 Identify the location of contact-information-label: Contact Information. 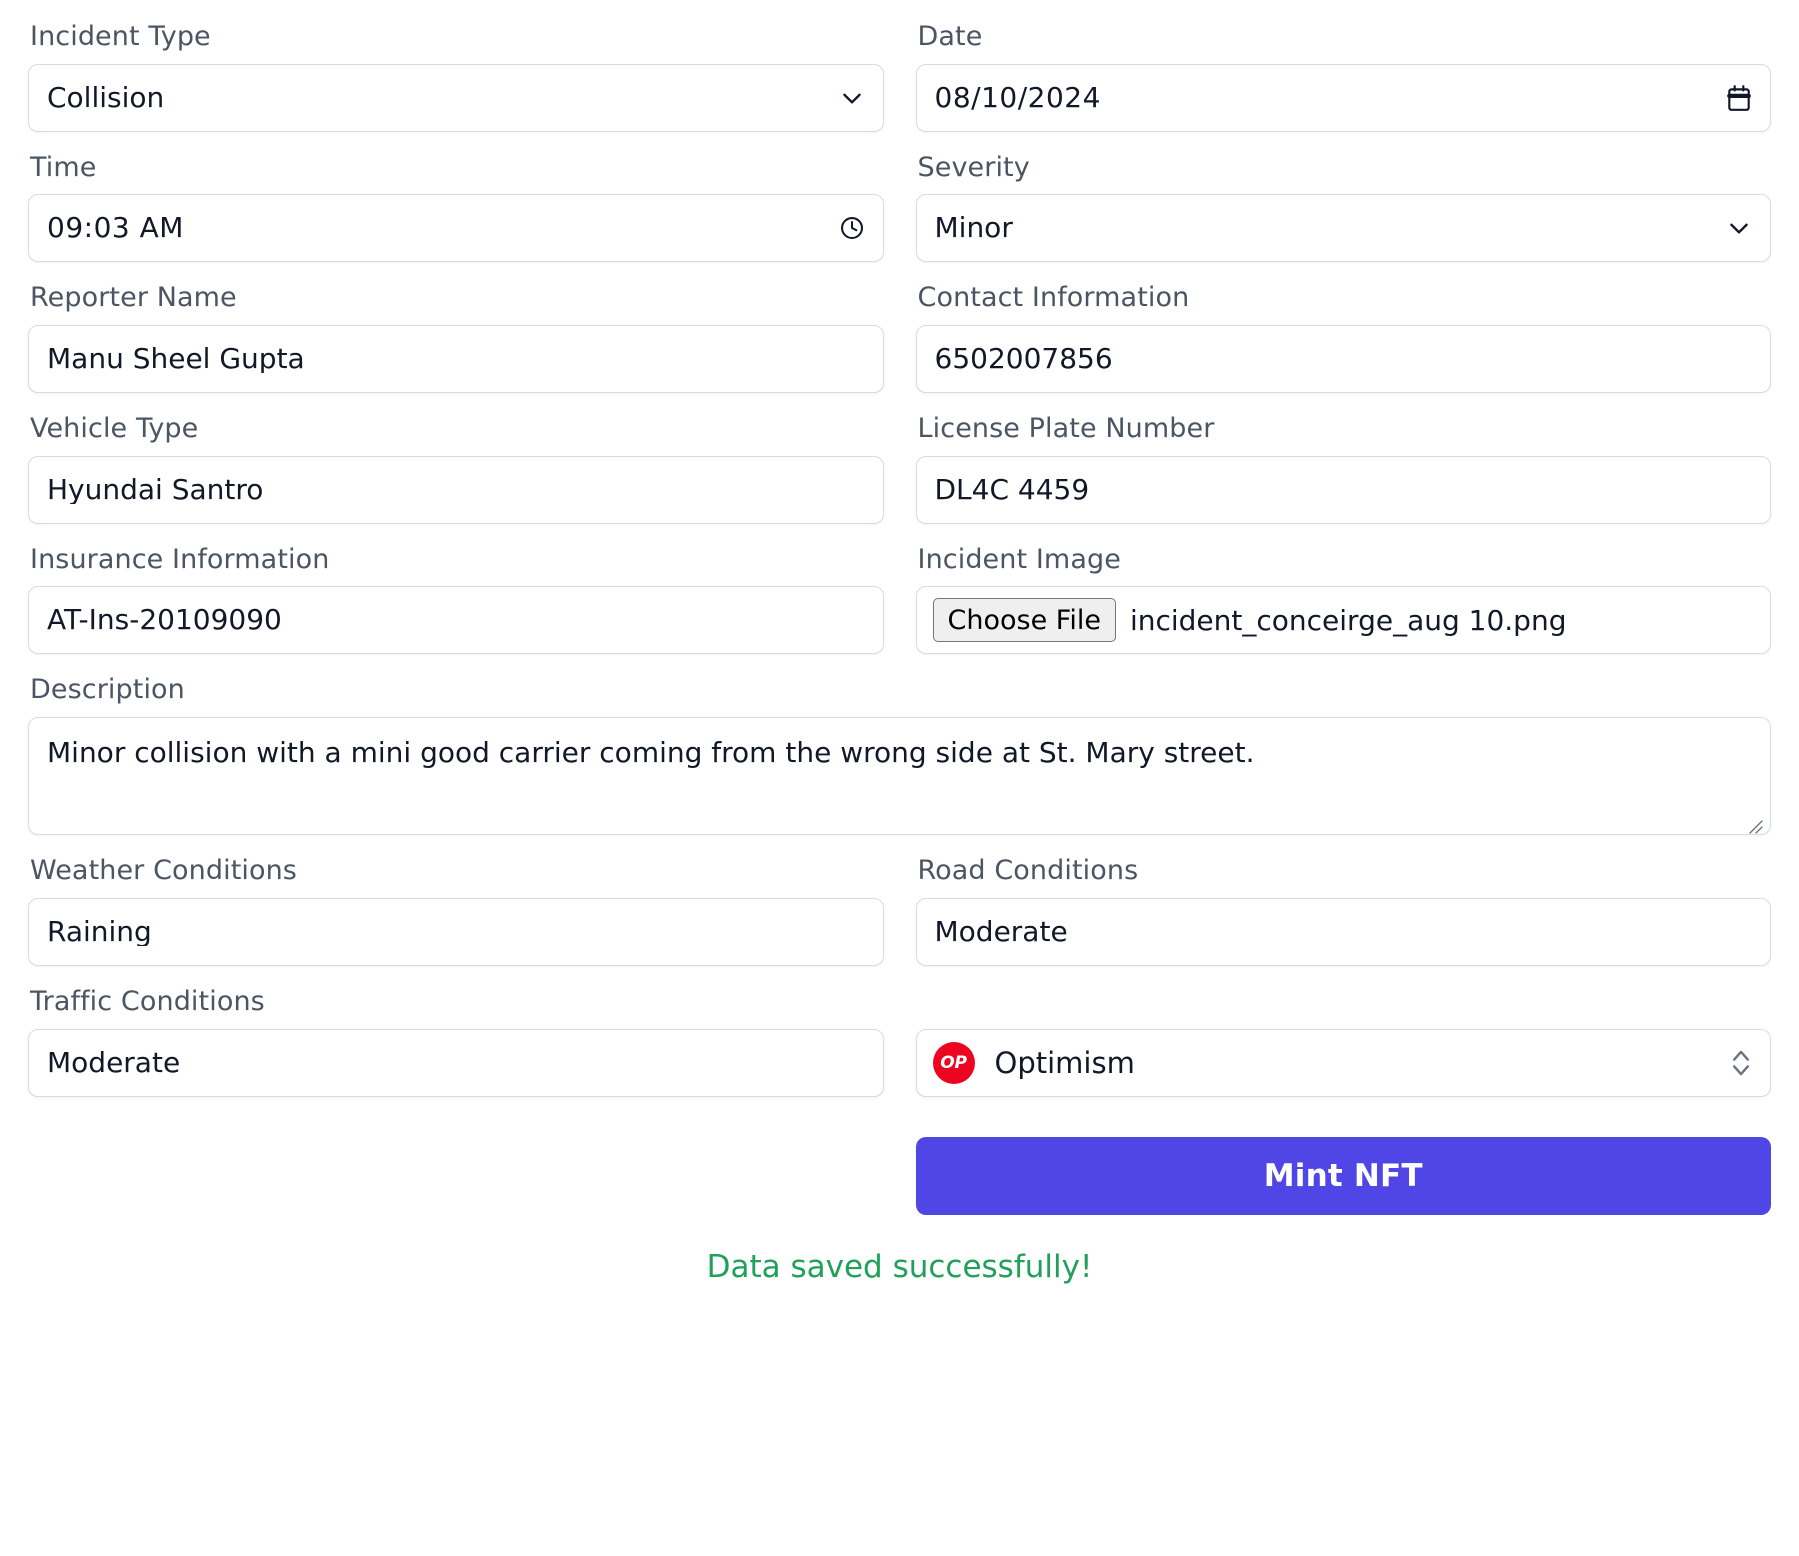
(1053, 298).